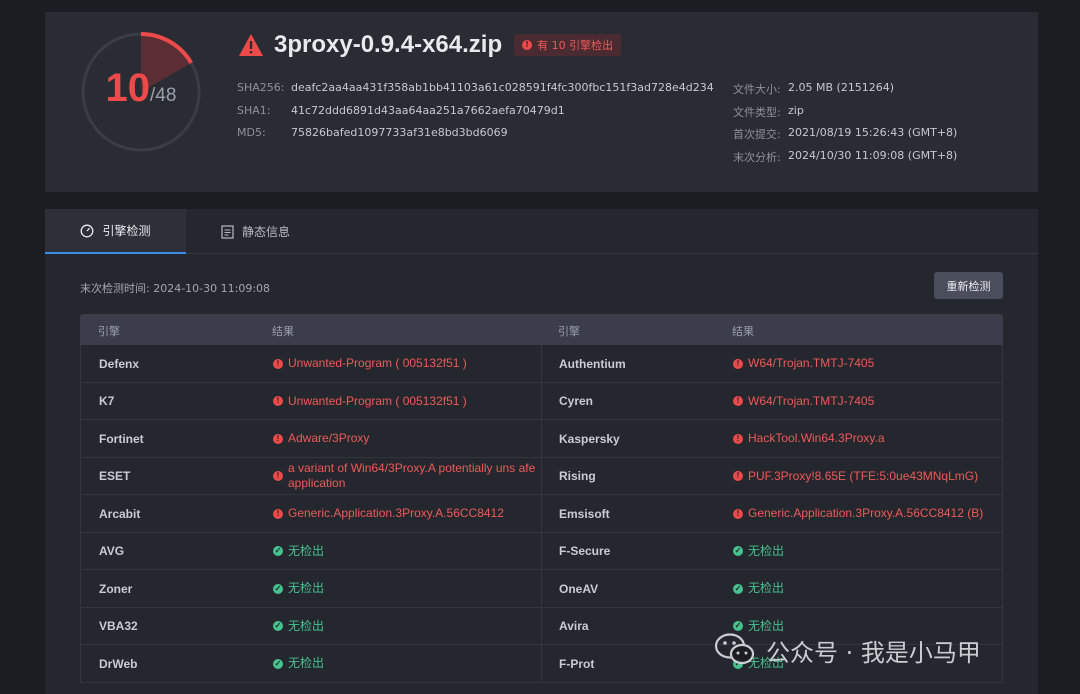 Image resolution: width=1080 pixels, height=694 pixels. What do you see at coordinates (576, 663) in the screenshot?
I see `engine-name: F-Prot` at bounding box center [576, 663].